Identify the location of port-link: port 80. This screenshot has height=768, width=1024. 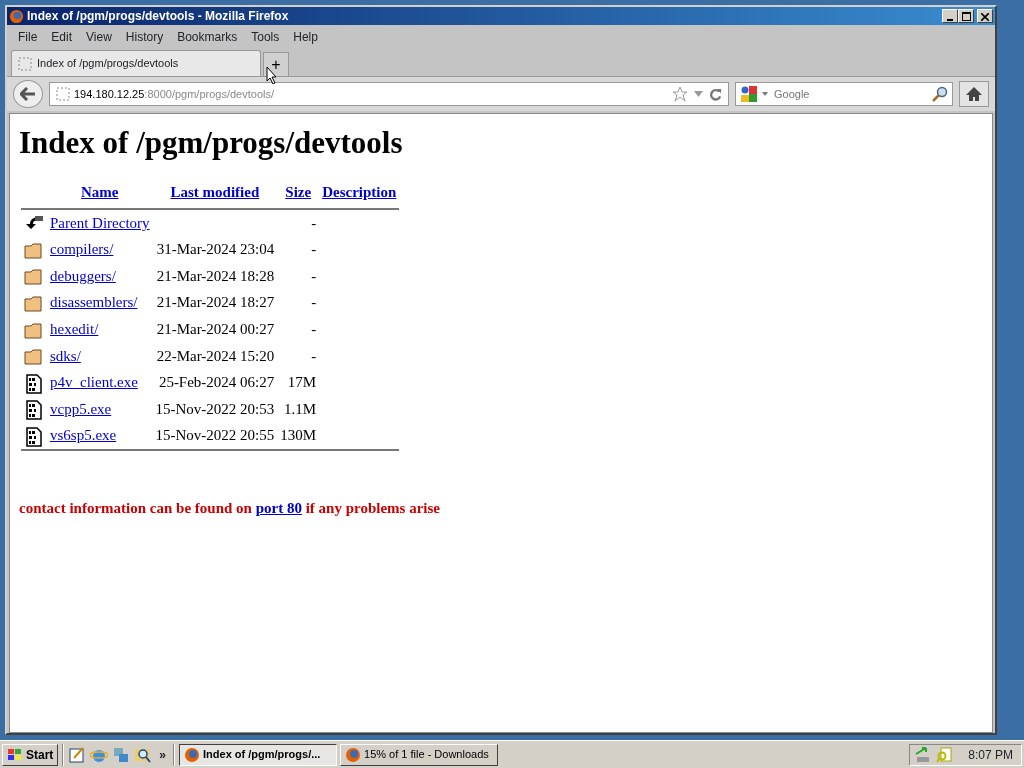
(278, 507).